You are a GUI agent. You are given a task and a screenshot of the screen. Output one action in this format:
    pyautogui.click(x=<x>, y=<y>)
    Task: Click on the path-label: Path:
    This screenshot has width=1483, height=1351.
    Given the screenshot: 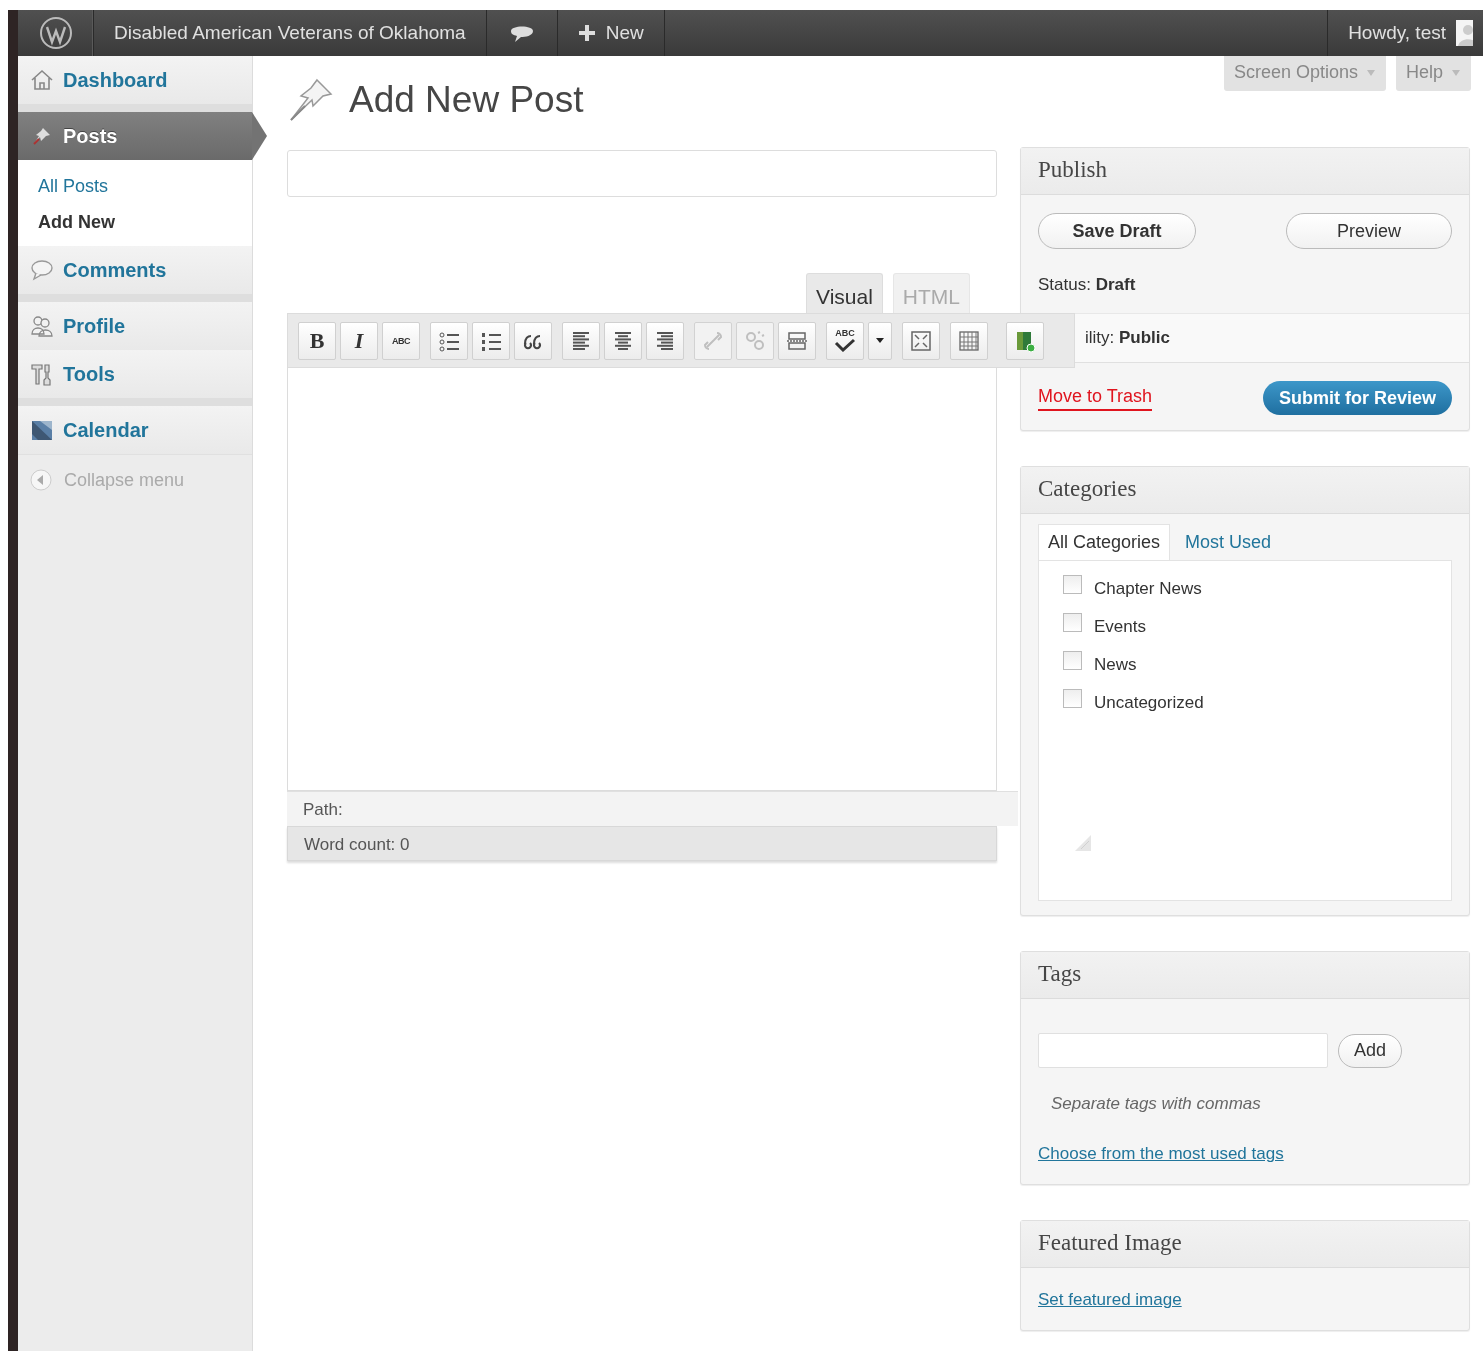 What is the action you would take?
    pyautogui.click(x=323, y=809)
    